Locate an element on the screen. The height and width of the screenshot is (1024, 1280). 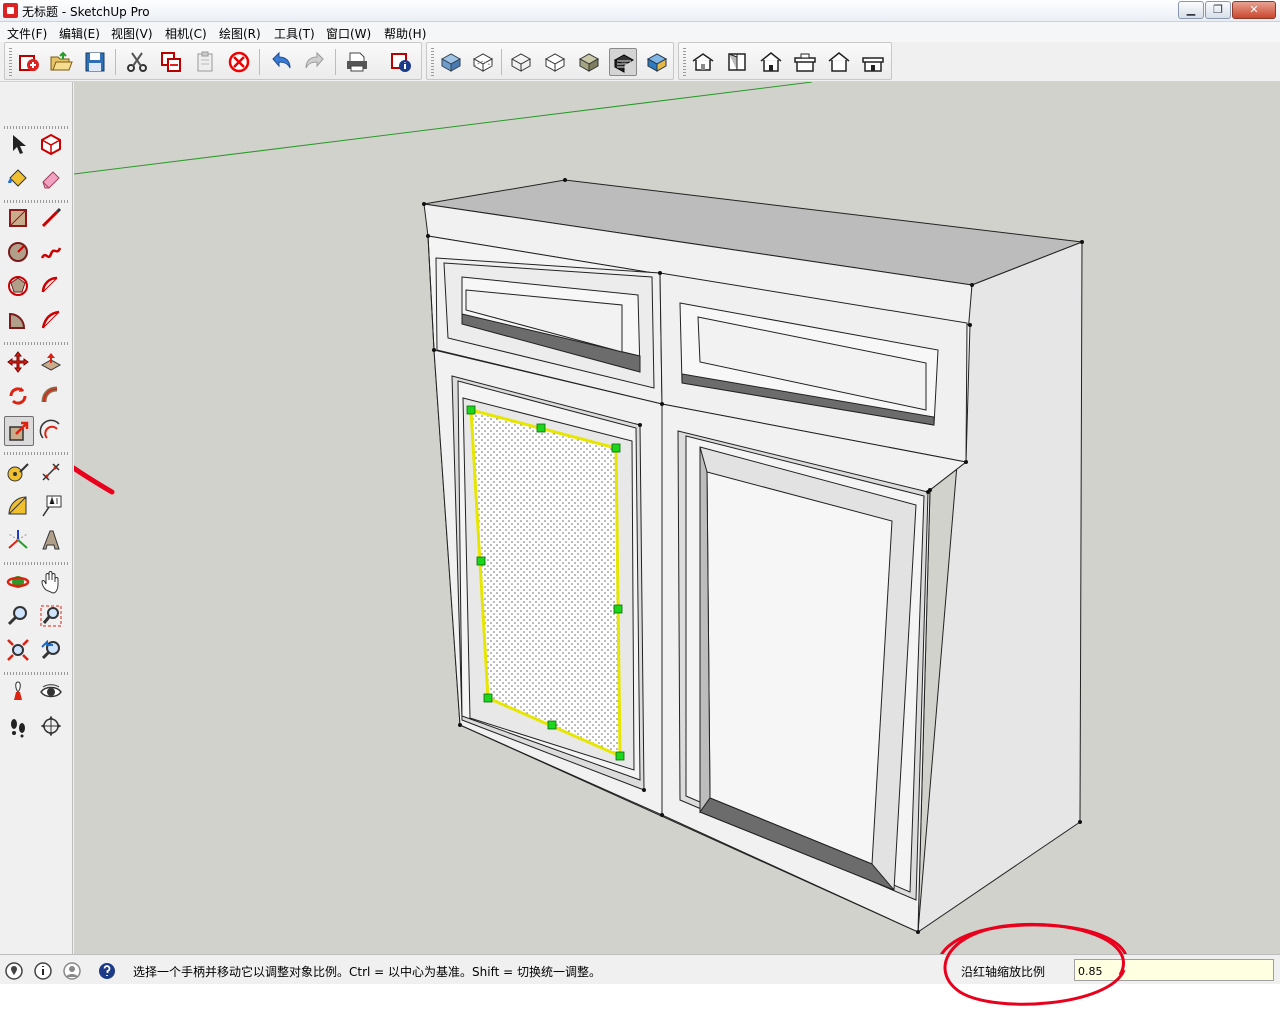
line-icon is located at coordinates (52, 219).